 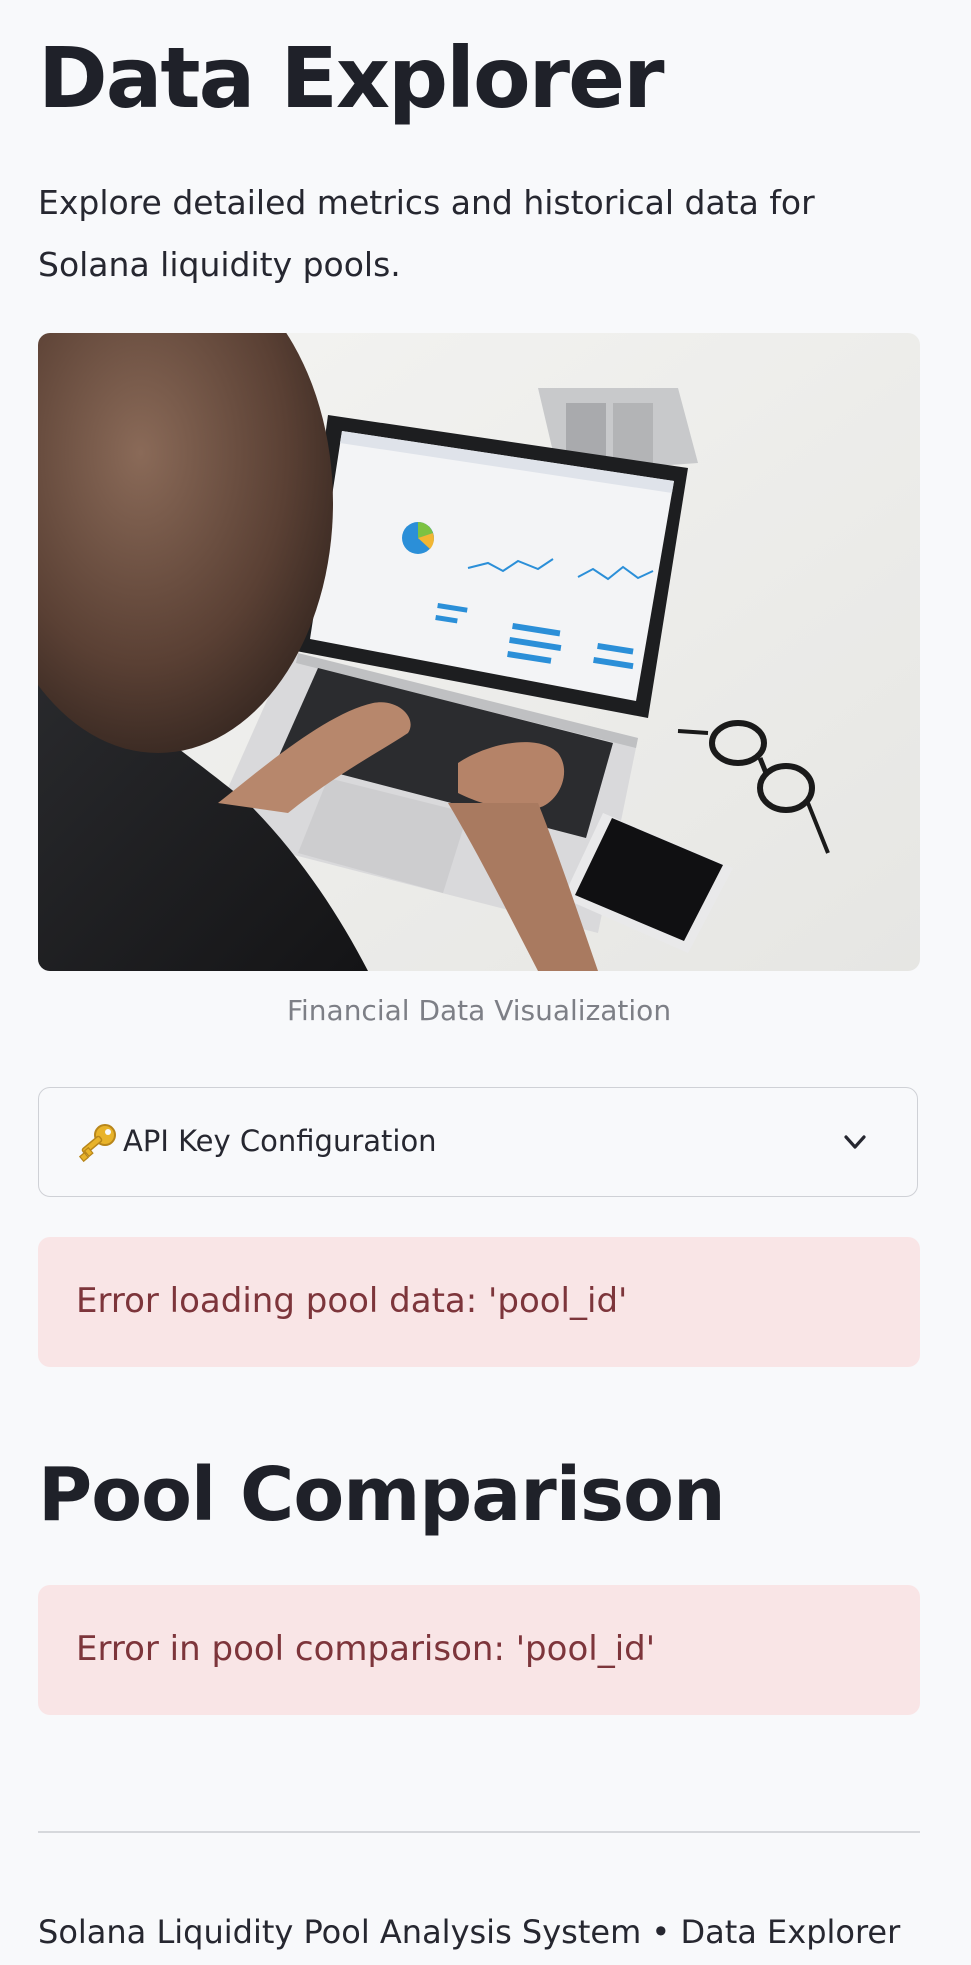 I want to click on pool-comparison-title: Pool Comparison, so click(x=382, y=1495).